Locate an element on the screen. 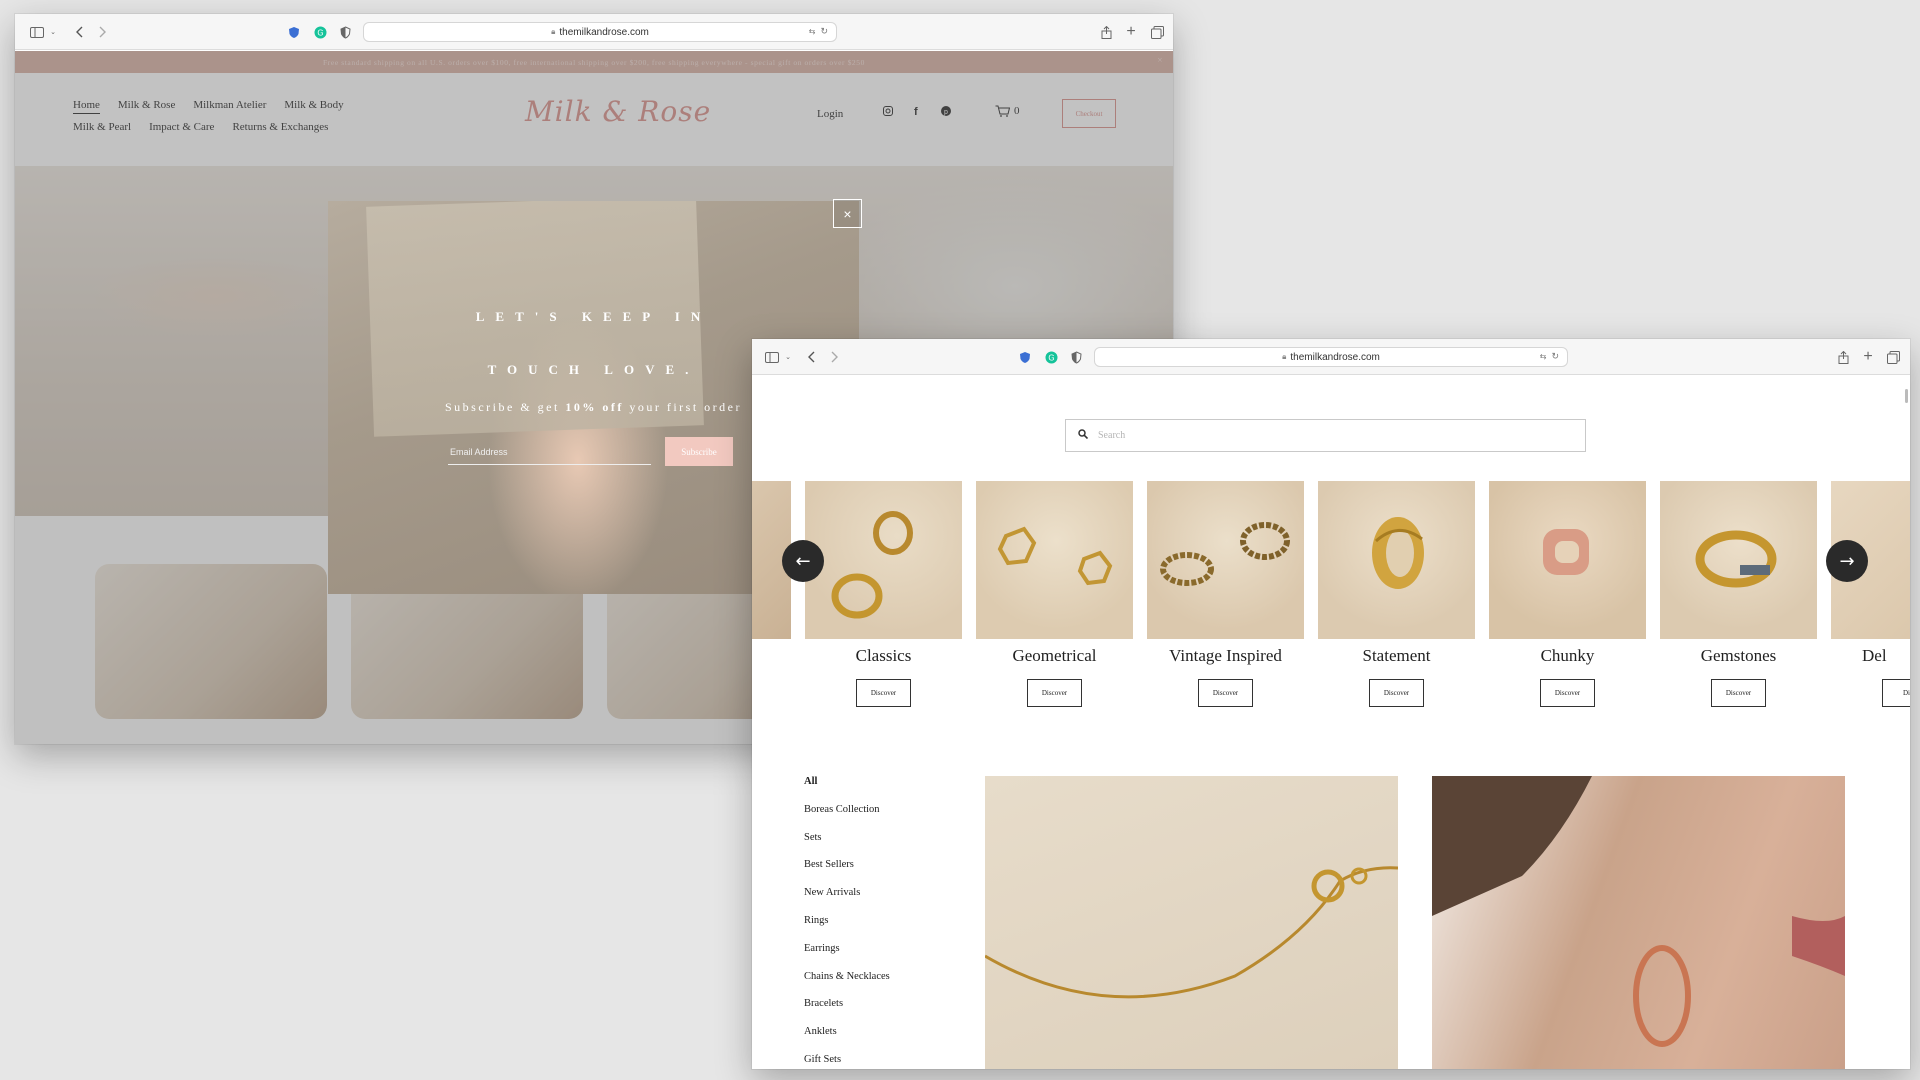 The width and height of the screenshot is (1920, 1080). search-input: Search is located at coordinates (1325, 435).